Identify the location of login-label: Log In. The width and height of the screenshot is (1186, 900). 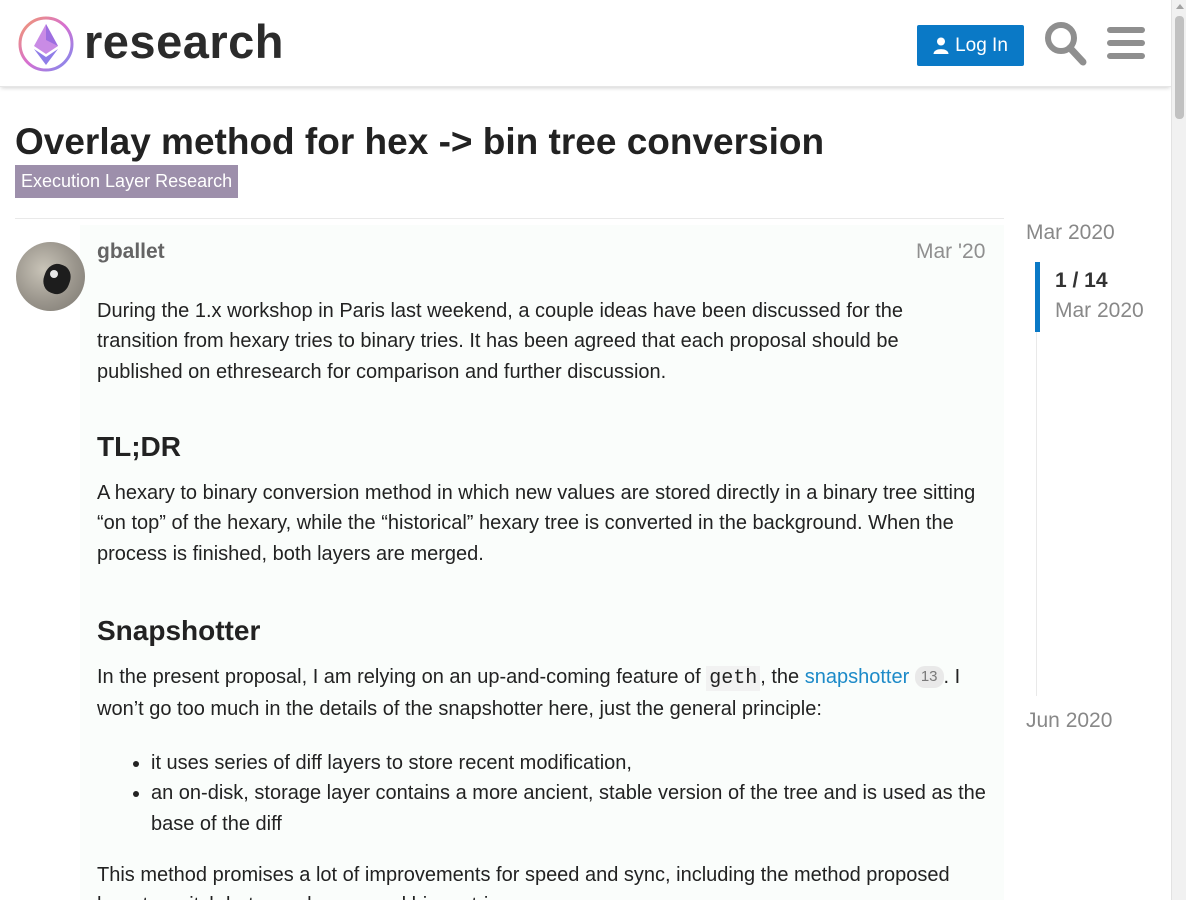
(981, 45).